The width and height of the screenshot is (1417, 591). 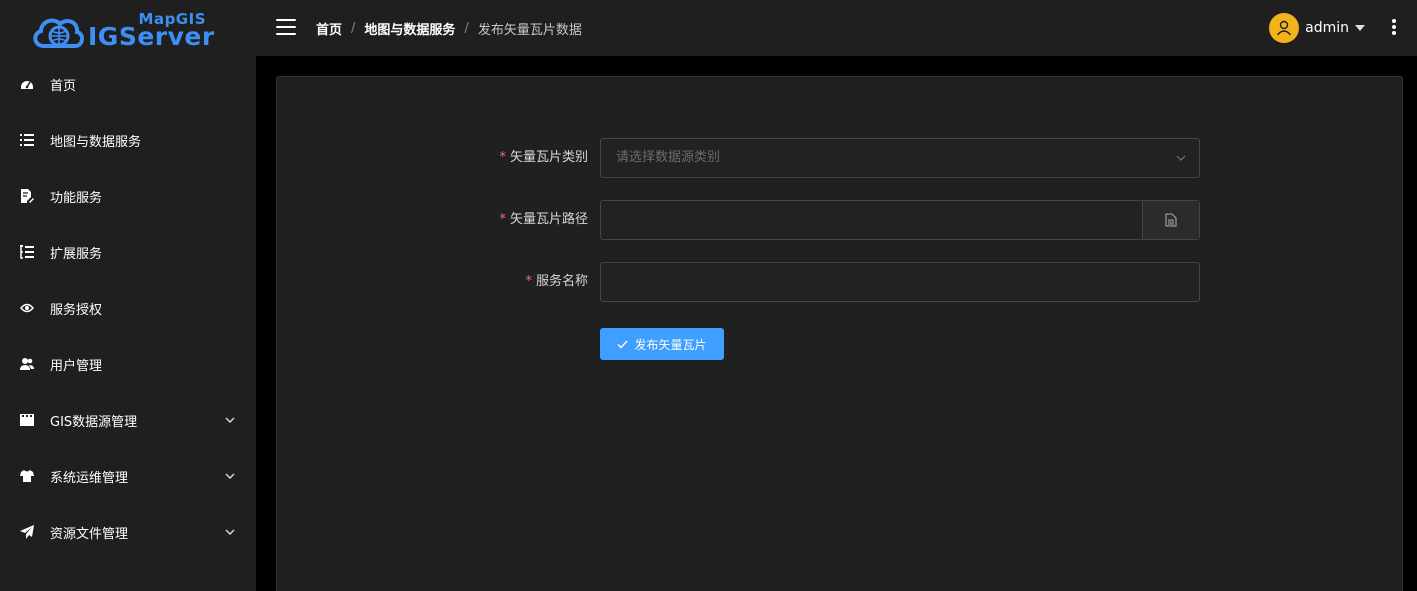 I want to click on form-row-service-name: * 服务名称, so click(x=840, y=282).